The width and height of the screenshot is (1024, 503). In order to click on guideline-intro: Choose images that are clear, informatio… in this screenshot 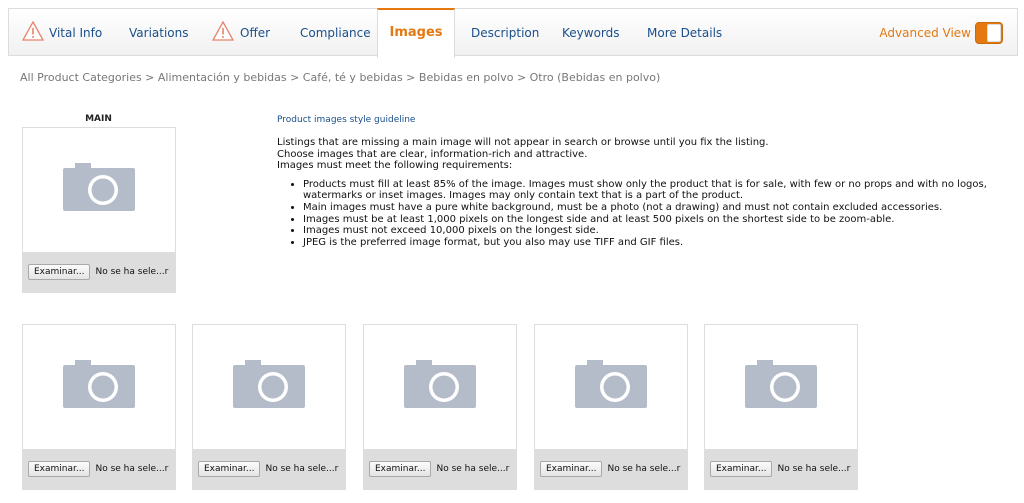, I will do `click(432, 154)`.